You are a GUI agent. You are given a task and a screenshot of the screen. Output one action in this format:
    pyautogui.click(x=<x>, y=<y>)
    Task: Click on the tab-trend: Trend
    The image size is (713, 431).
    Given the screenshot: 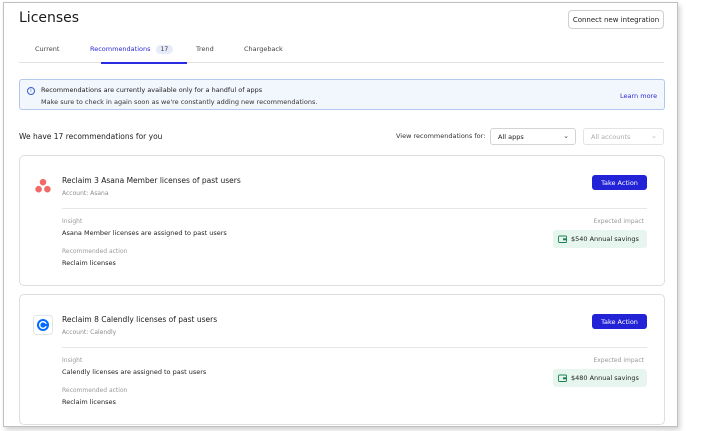 What is the action you would take?
    pyautogui.click(x=205, y=49)
    